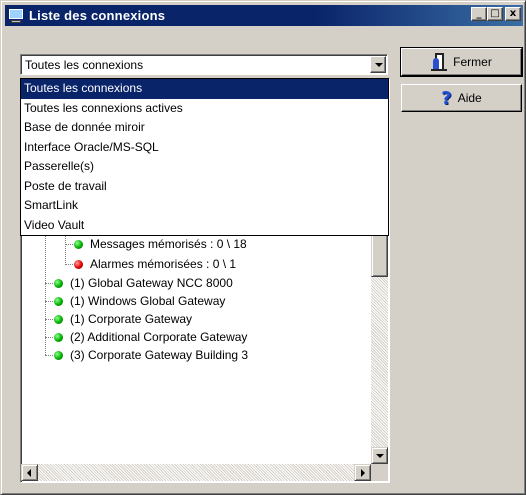  What do you see at coordinates (469, 98) in the screenshot?
I see `help-button-label: Aide` at bounding box center [469, 98].